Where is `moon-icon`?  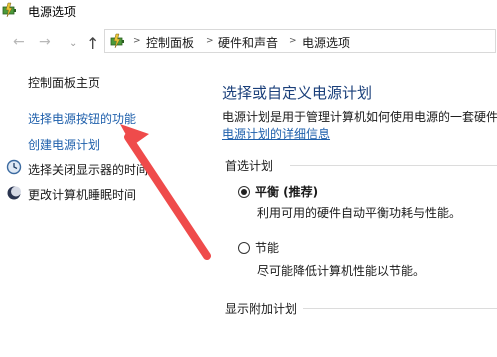 moon-icon is located at coordinates (14, 193).